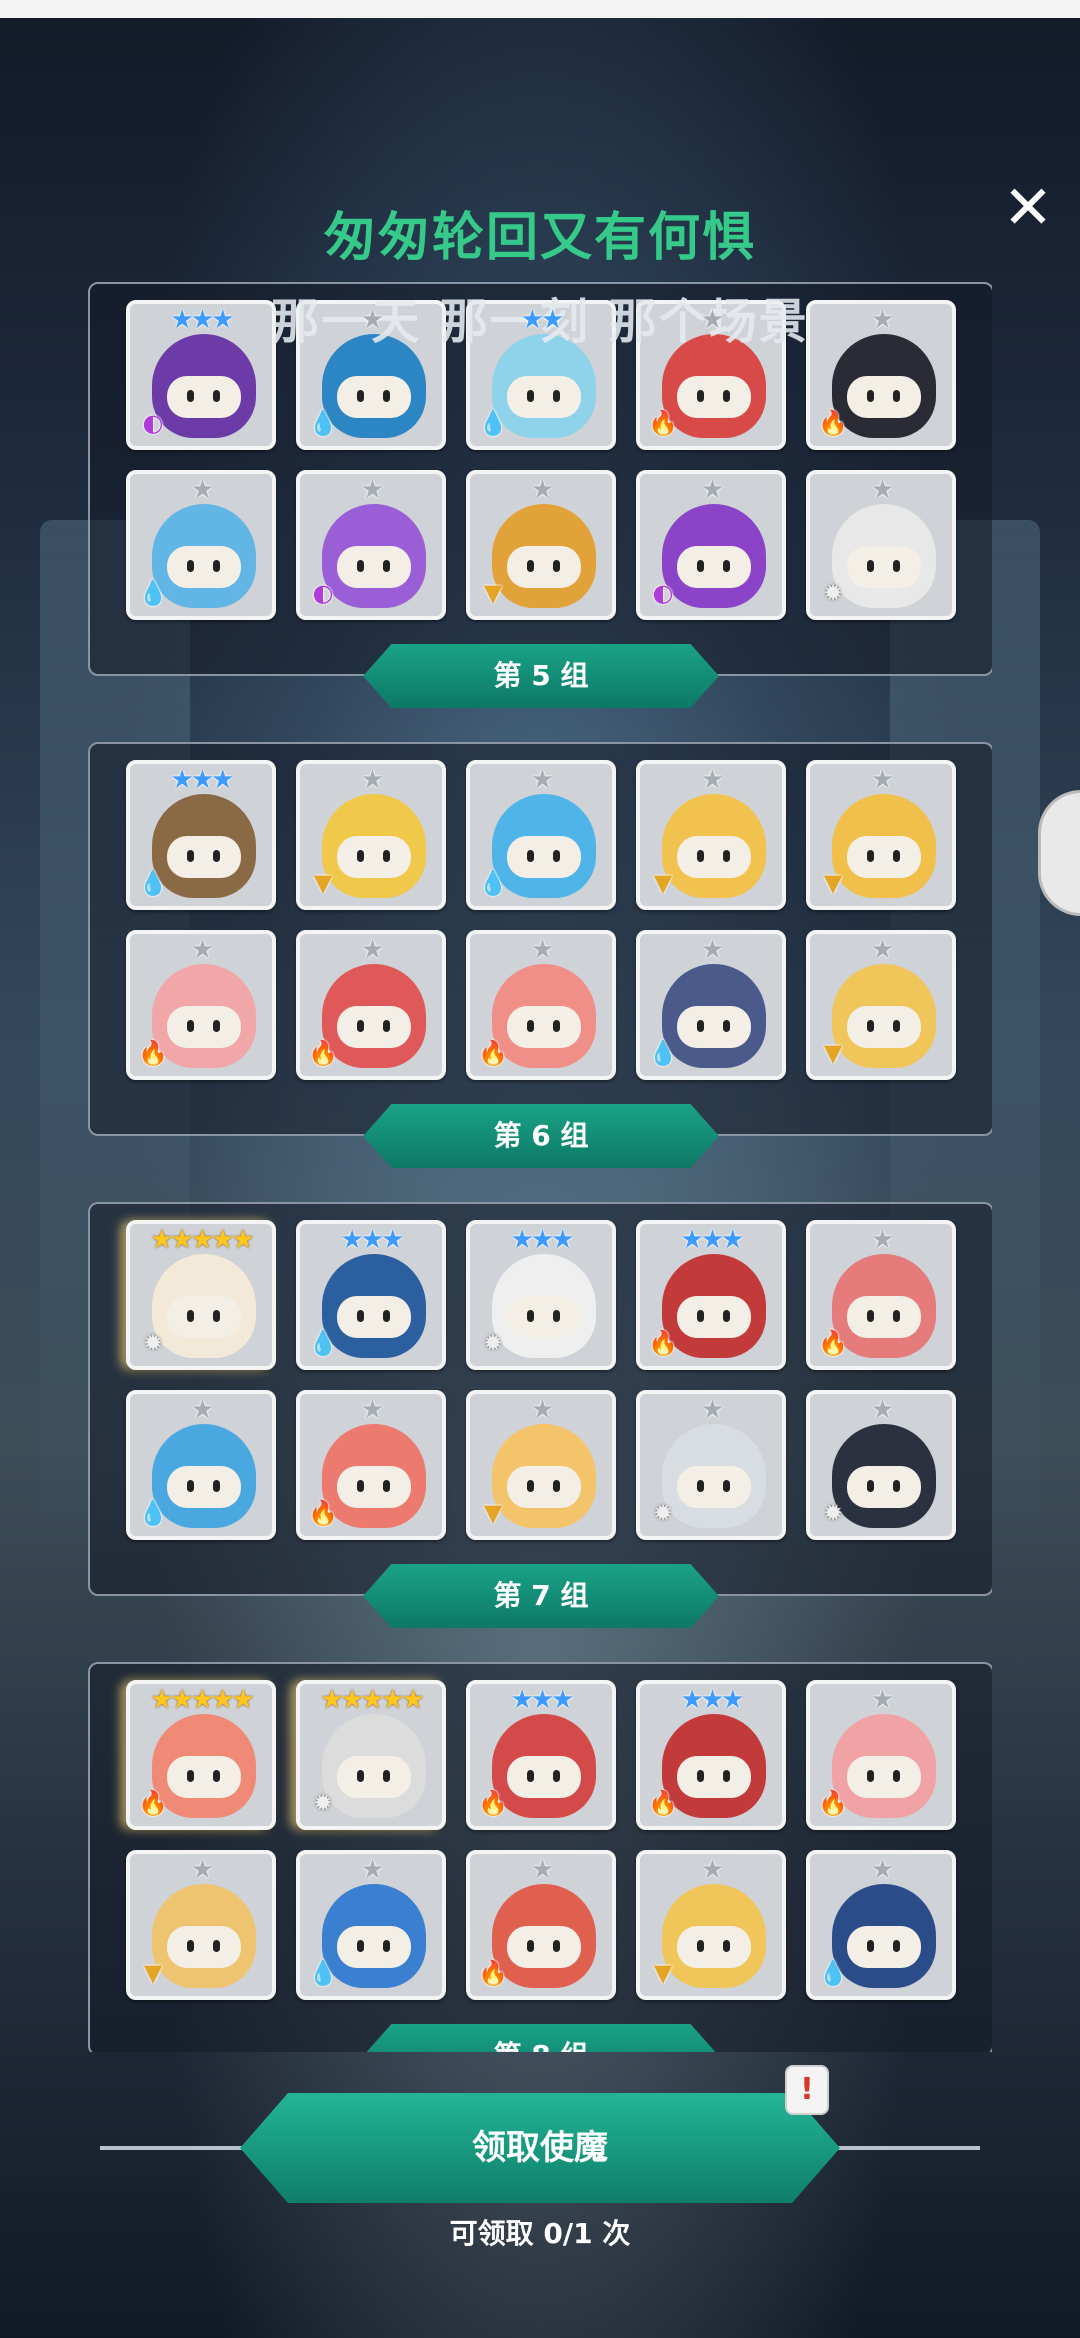 The width and height of the screenshot is (1080, 2338). Describe the element at coordinates (153, 883) in the screenshot. I see `water-element-icon: 💧` at that location.